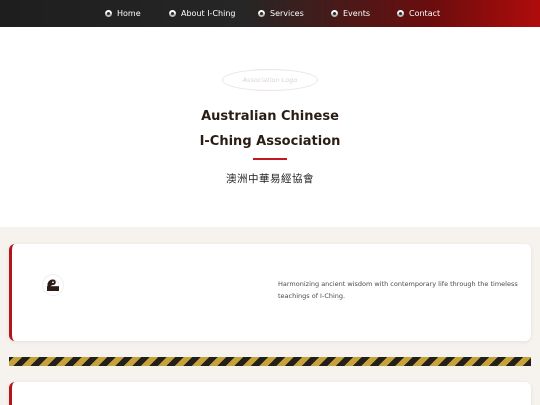 The image size is (540, 405). Describe the element at coordinates (270, 80) in the screenshot. I see `association-logo: Association Logo` at that location.